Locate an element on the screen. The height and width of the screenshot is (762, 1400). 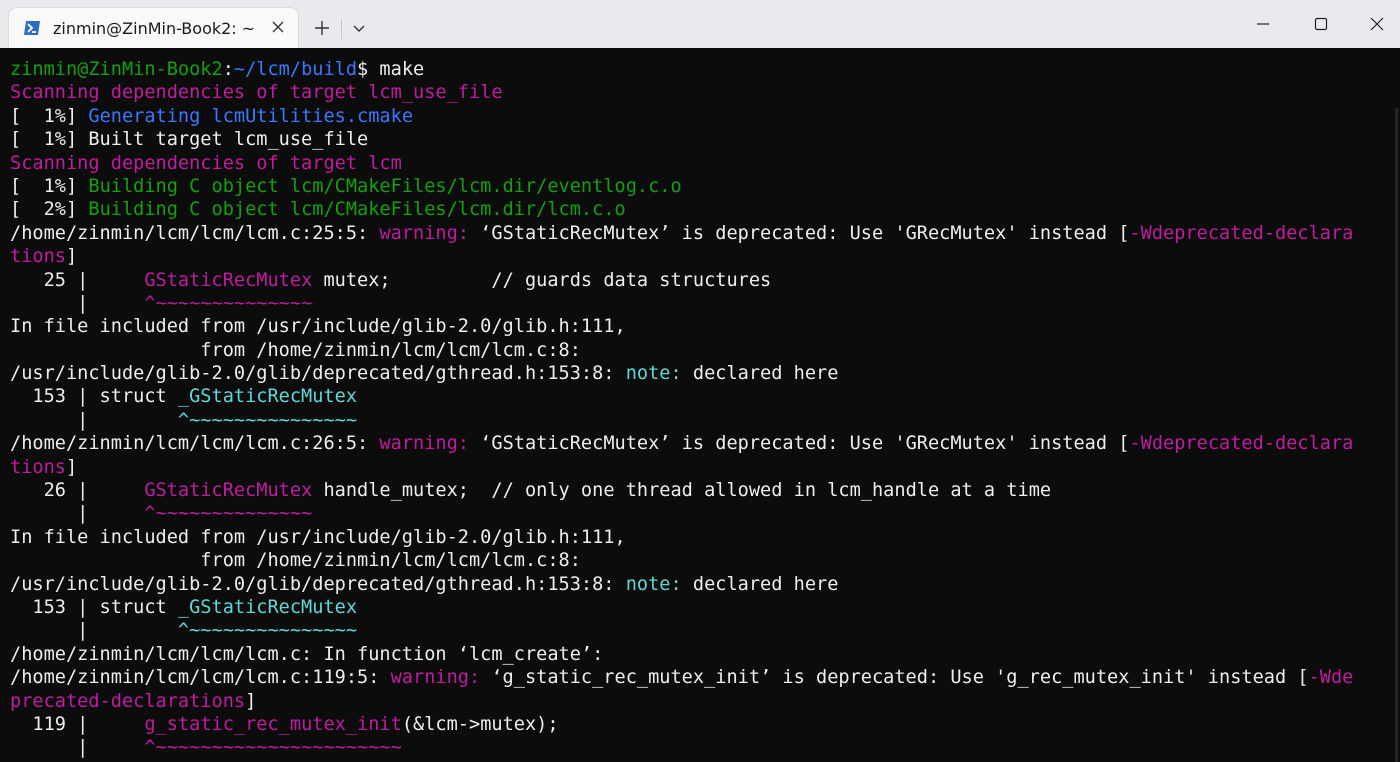
powershell-icon is located at coordinates (32, 28).